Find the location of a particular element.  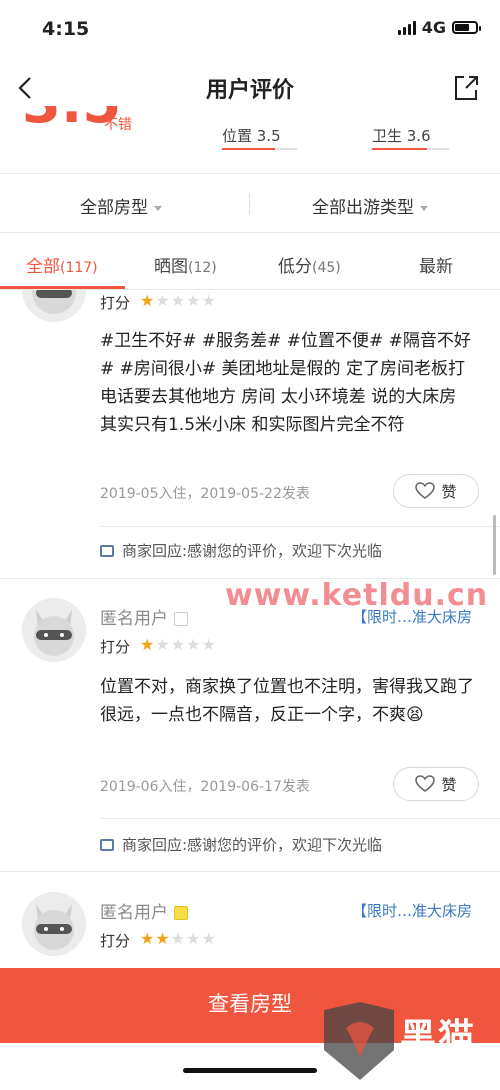

share-icon is located at coordinates (466, 88).